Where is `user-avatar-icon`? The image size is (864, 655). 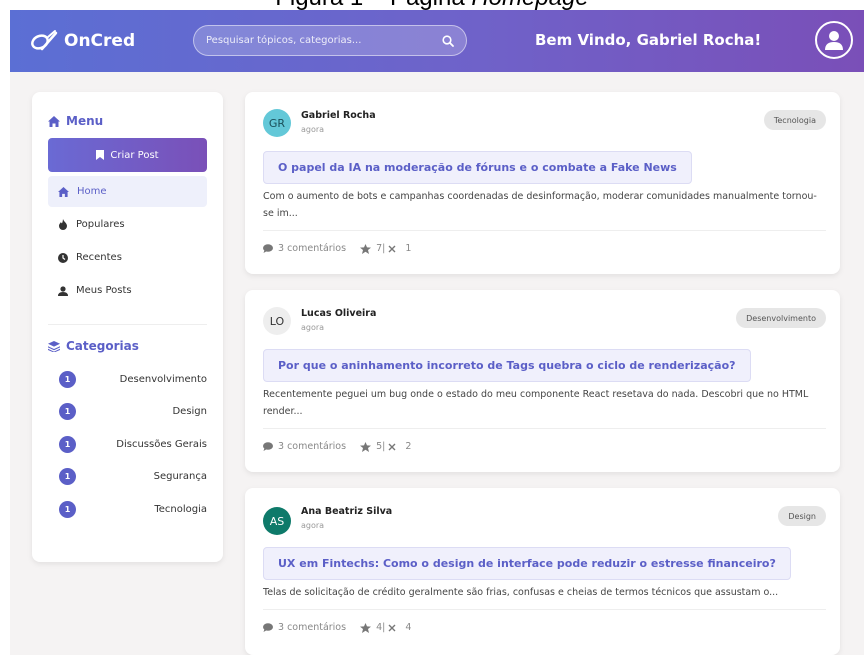 user-avatar-icon is located at coordinates (834, 40).